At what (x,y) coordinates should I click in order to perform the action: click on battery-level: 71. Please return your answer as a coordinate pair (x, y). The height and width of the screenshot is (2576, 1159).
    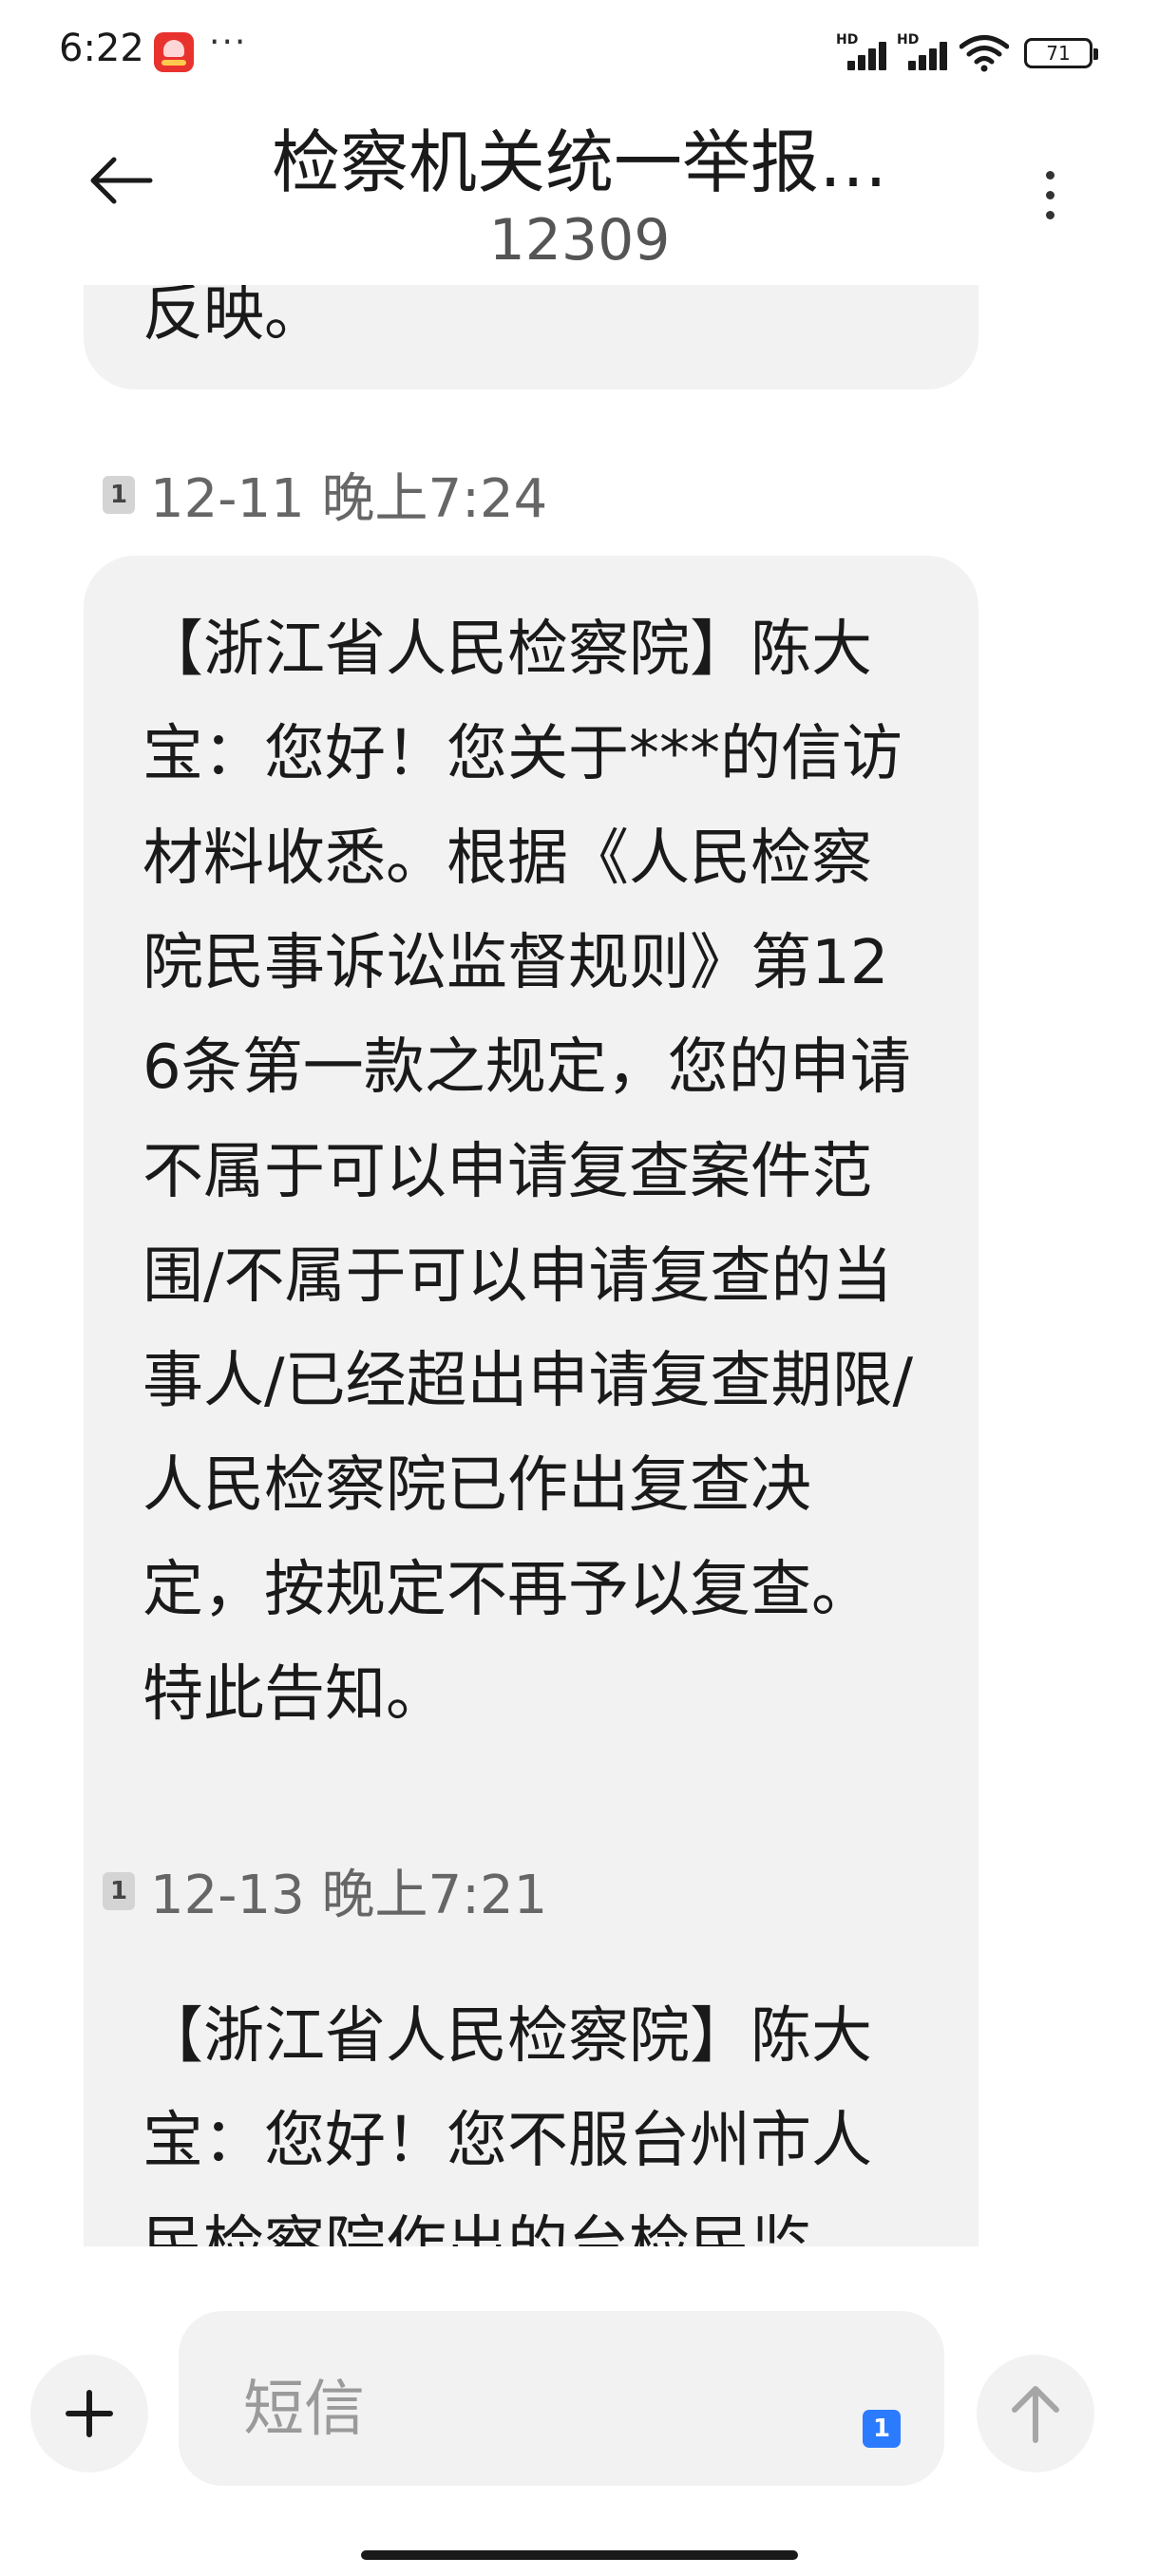
    Looking at the image, I should click on (1058, 53).